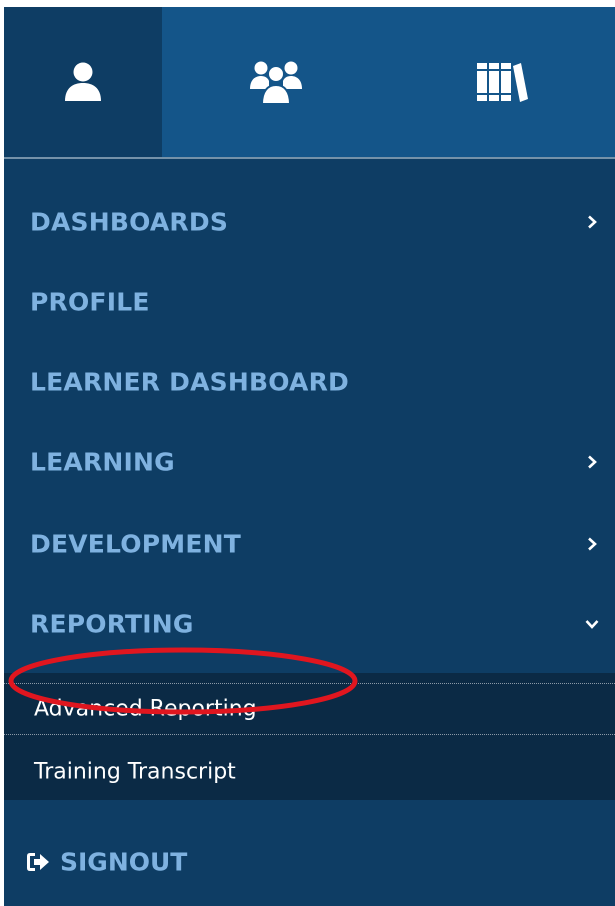 The width and height of the screenshot is (615, 906). I want to click on menu-item-learning: LEARNING, so click(309, 462).